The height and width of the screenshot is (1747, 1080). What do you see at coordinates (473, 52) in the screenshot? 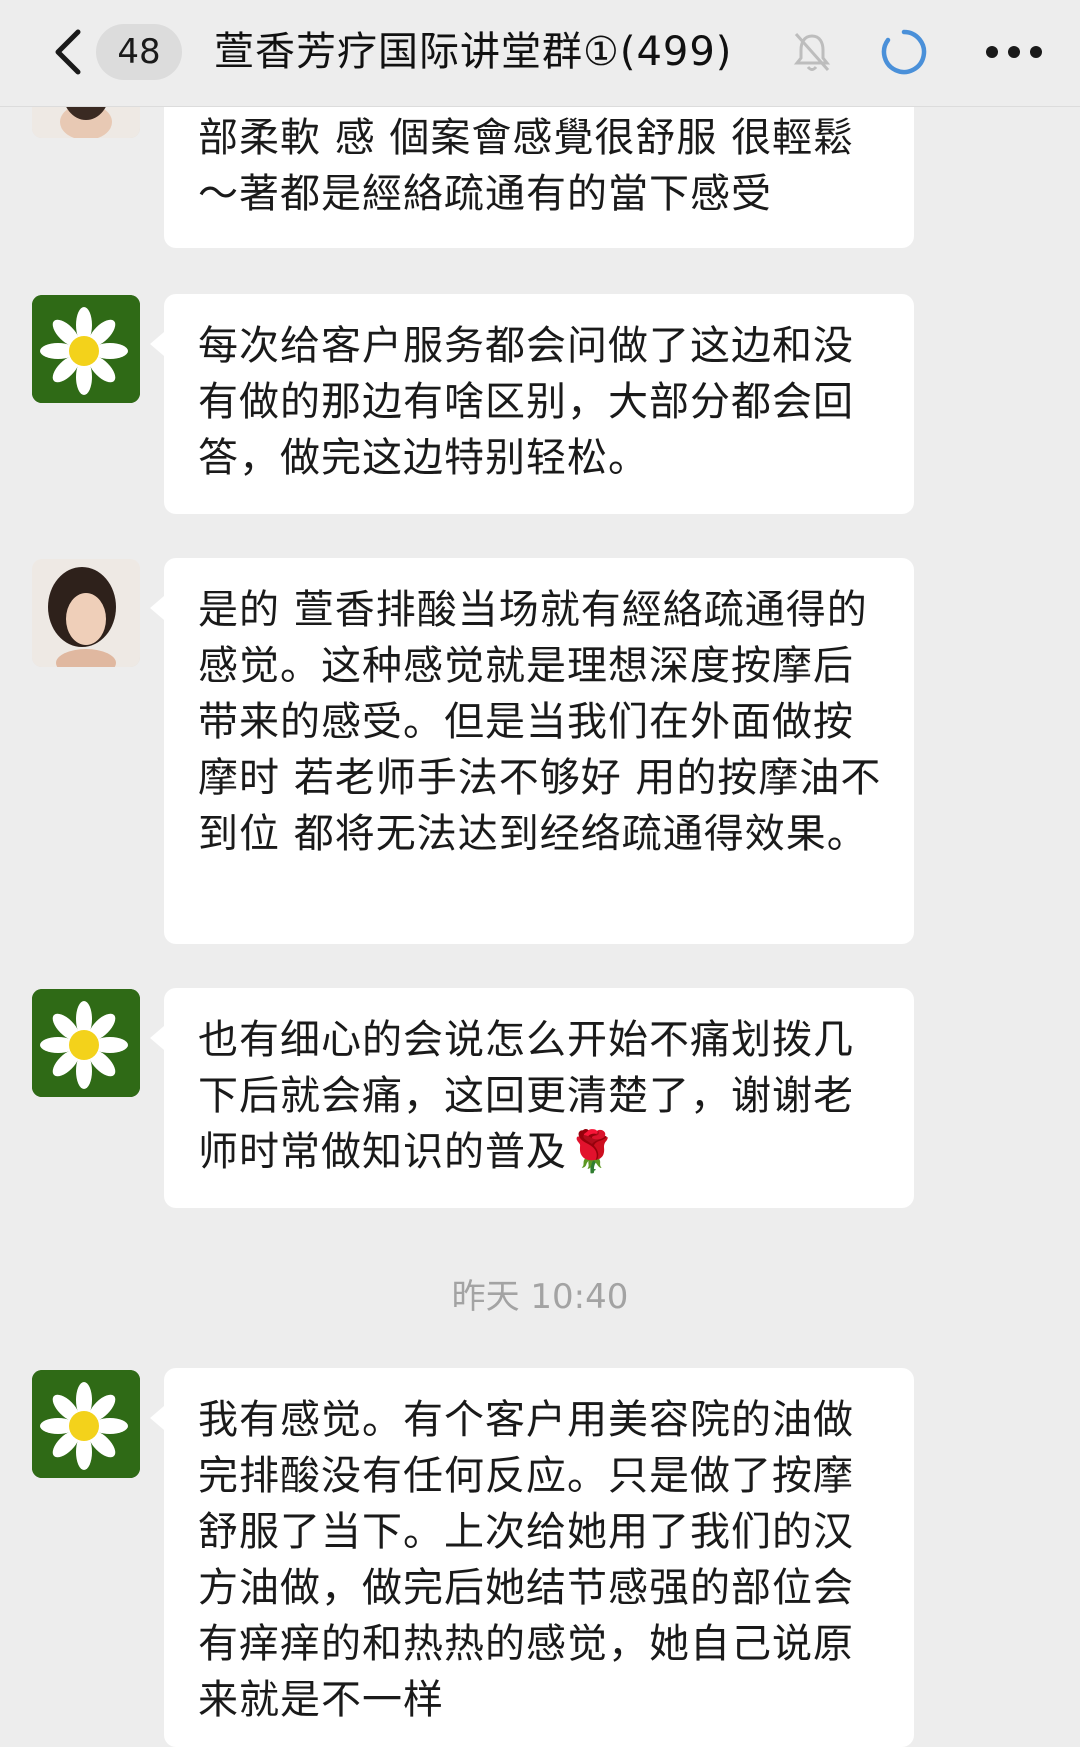
I see `chat-title: 萱香芳疗国际讲堂群①(499)` at bounding box center [473, 52].